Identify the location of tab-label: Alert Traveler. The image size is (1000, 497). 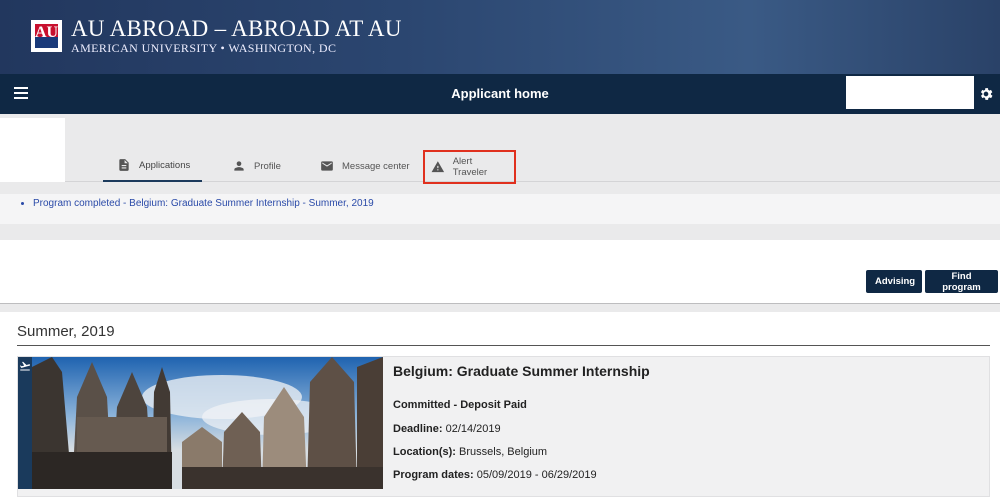
(470, 167).